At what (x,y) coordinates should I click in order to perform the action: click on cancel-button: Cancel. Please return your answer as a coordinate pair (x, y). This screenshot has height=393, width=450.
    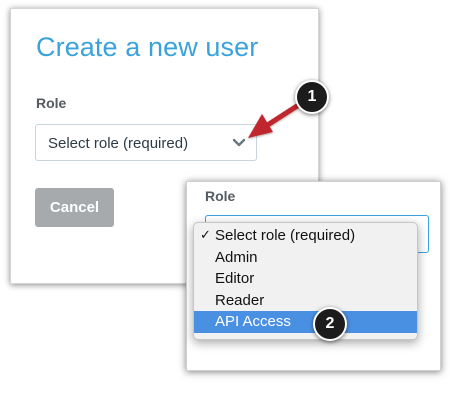
    Looking at the image, I should click on (74, 207).